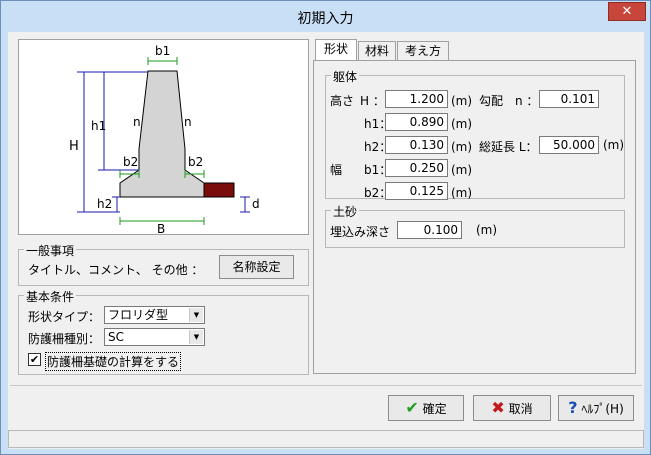 This screenshot has width=651, height=455. Describe the element at coordinates (195, 162) in the screenshot. I see `label-b2-right: b2` at that location.